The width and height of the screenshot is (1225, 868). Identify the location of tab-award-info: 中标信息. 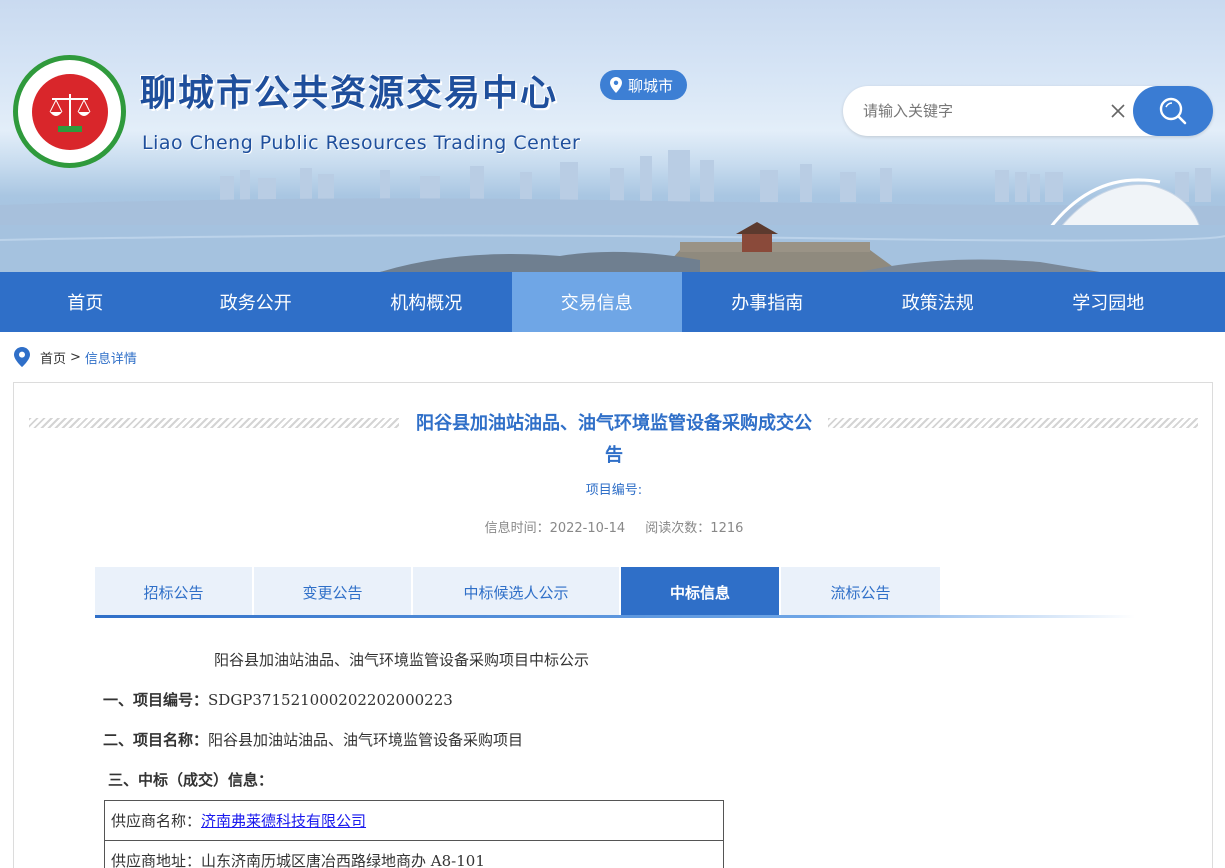
(701, 592).